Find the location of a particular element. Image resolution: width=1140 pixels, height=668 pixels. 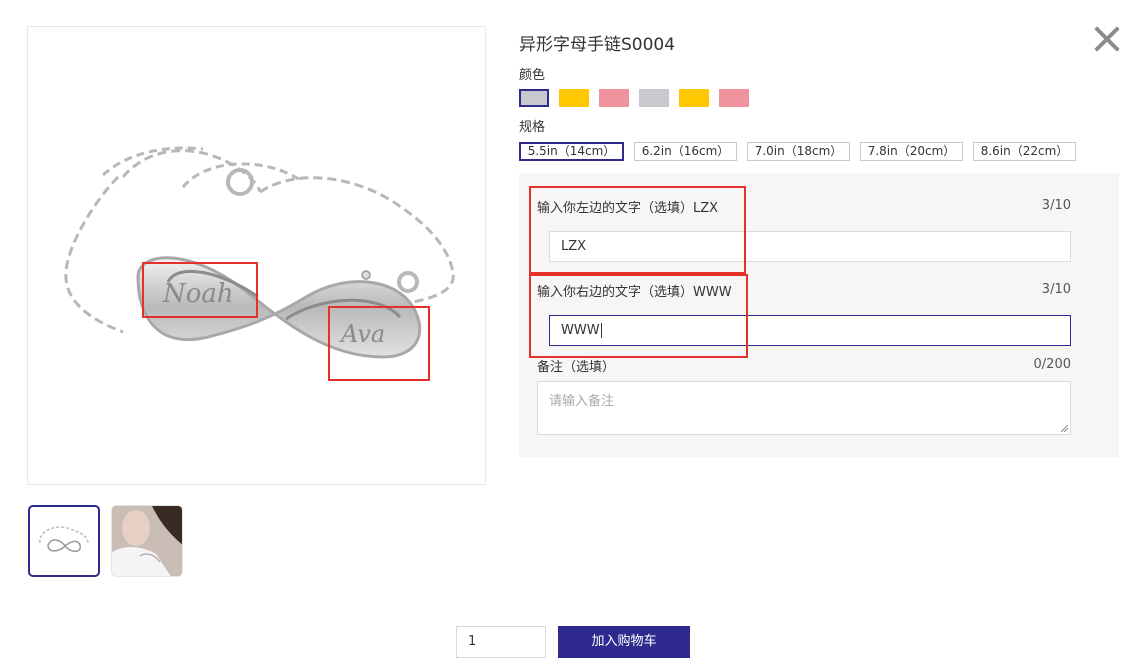

color-swatch-rose is located at coordinates (614, 98).